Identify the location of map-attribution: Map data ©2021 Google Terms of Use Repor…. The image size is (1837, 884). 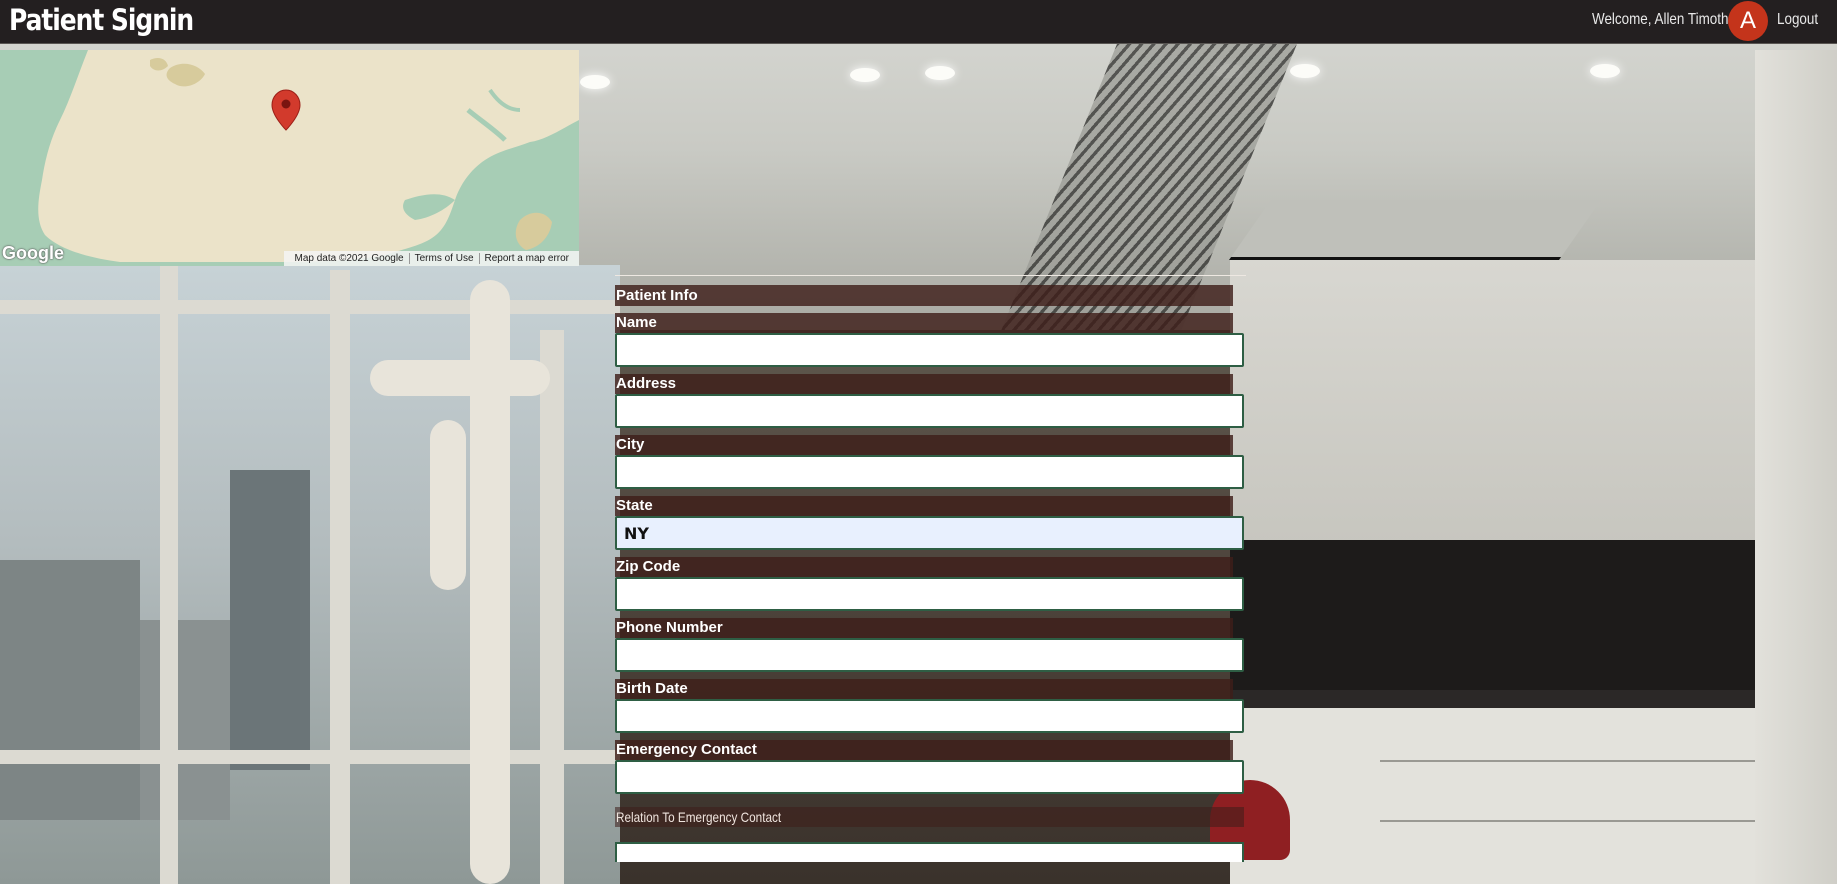
(431, 258).